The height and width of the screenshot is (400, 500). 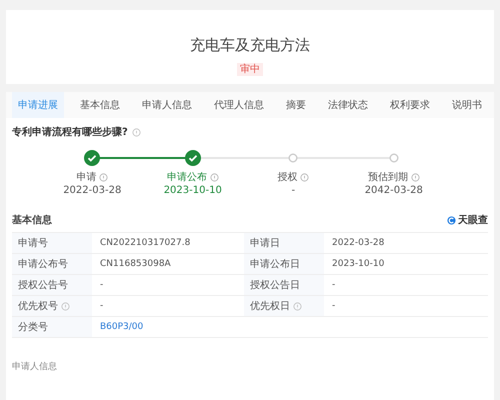 I want to click on tab: 摘要, so click(x=296, y=105).